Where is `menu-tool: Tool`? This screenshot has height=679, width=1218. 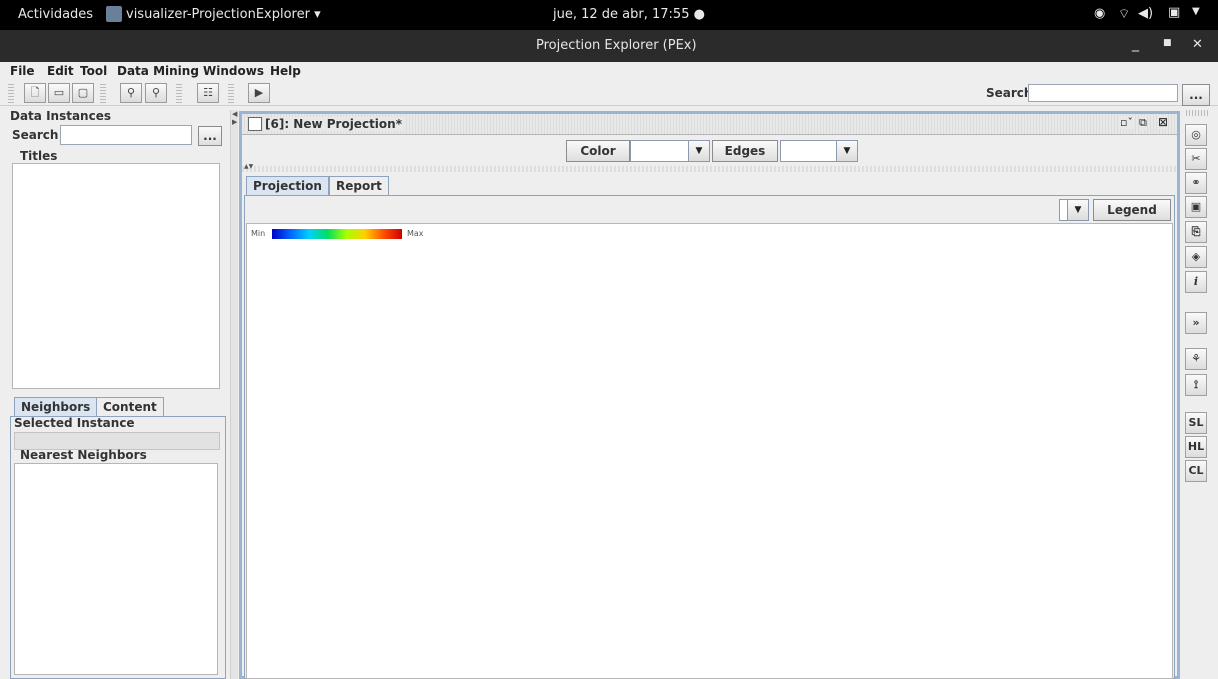
menu-tool: Tool is located at coordinates (93, 71).